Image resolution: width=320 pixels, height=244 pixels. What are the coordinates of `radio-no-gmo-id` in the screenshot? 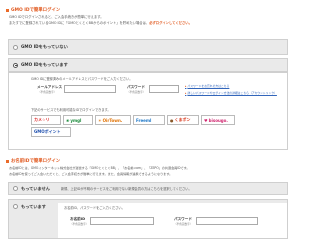 It's located at (15, 47).